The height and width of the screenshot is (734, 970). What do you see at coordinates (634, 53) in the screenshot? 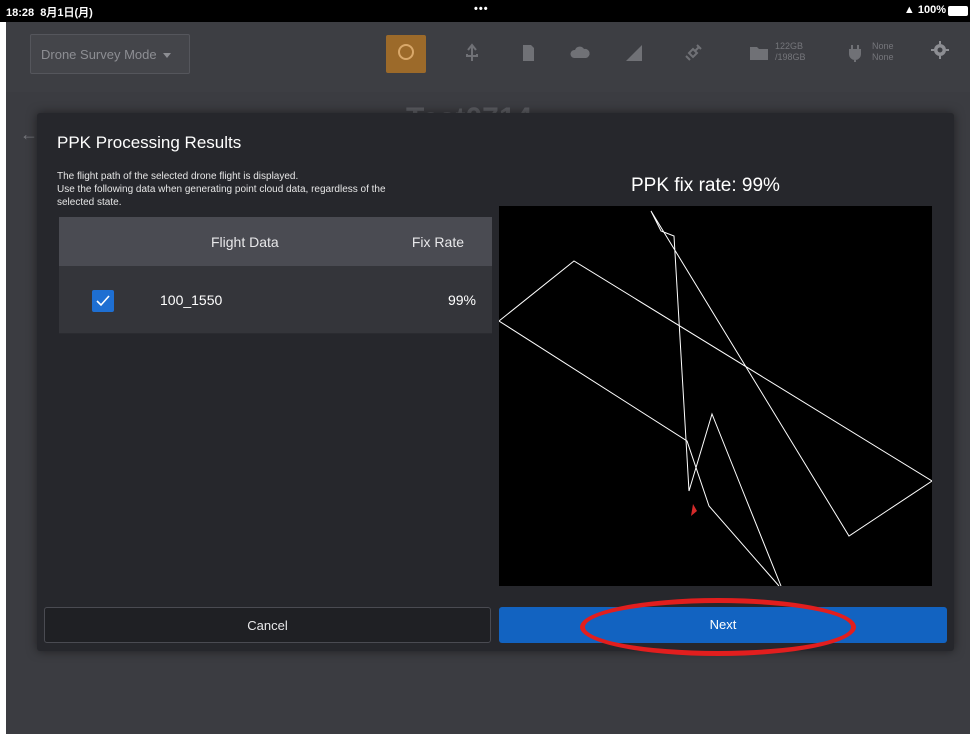
I see `signal-icon` at bounding box center [634, 53].